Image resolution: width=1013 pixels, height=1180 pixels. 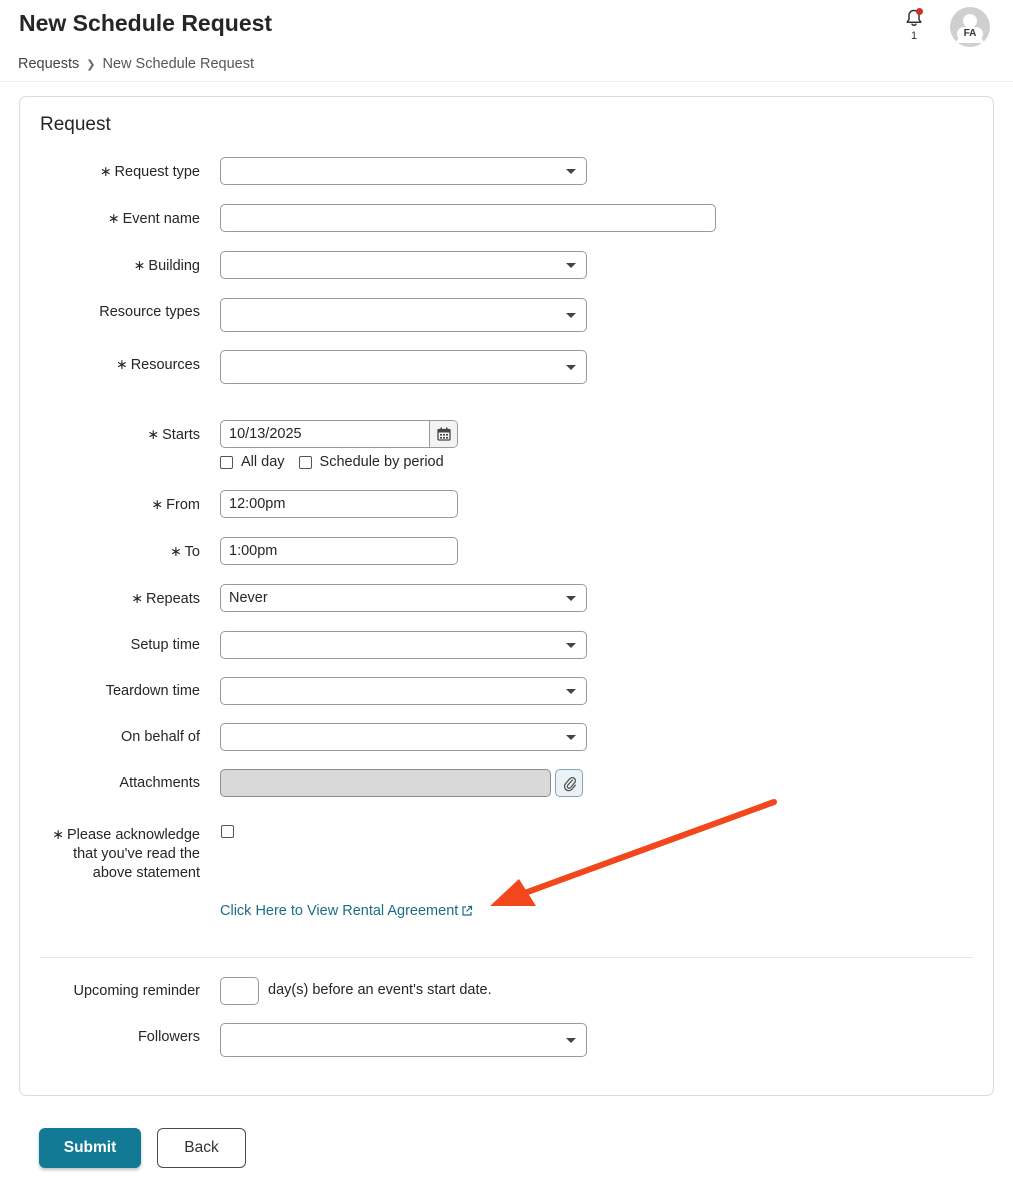 What do you see at coordinates (403, 691) in the screenshot?
I see `teardown-time-select` at bounding box center [403, 691].